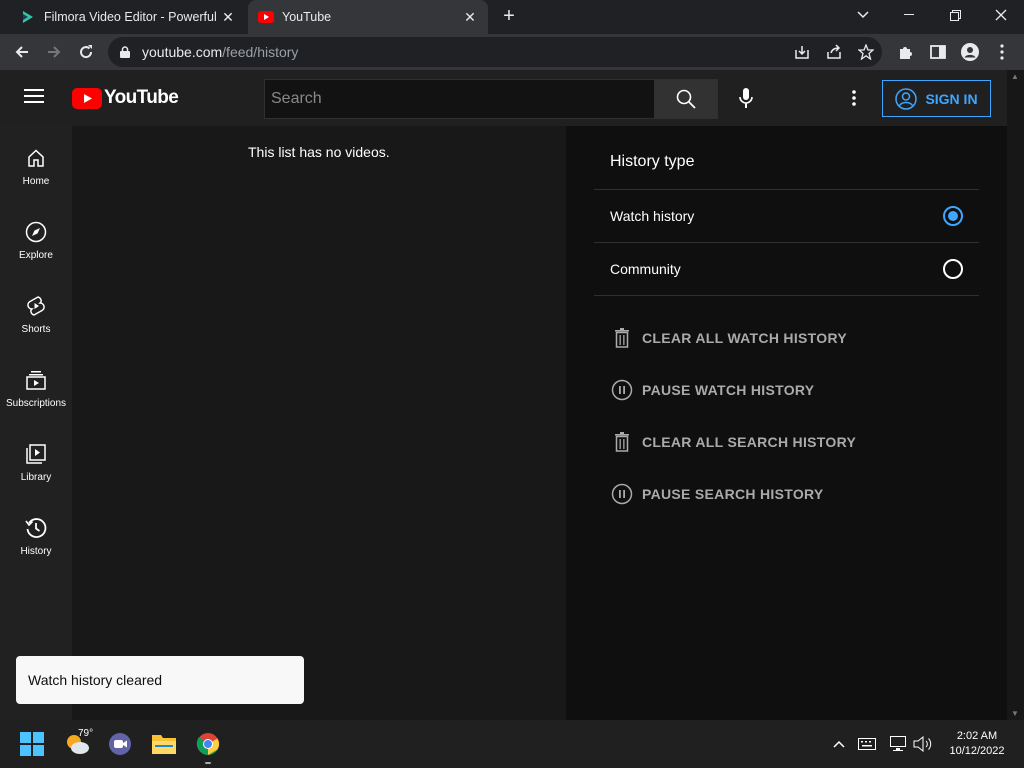 The width and height of the screenshot is (1024, 768). I want to click on library-icon, so click(36, 454).